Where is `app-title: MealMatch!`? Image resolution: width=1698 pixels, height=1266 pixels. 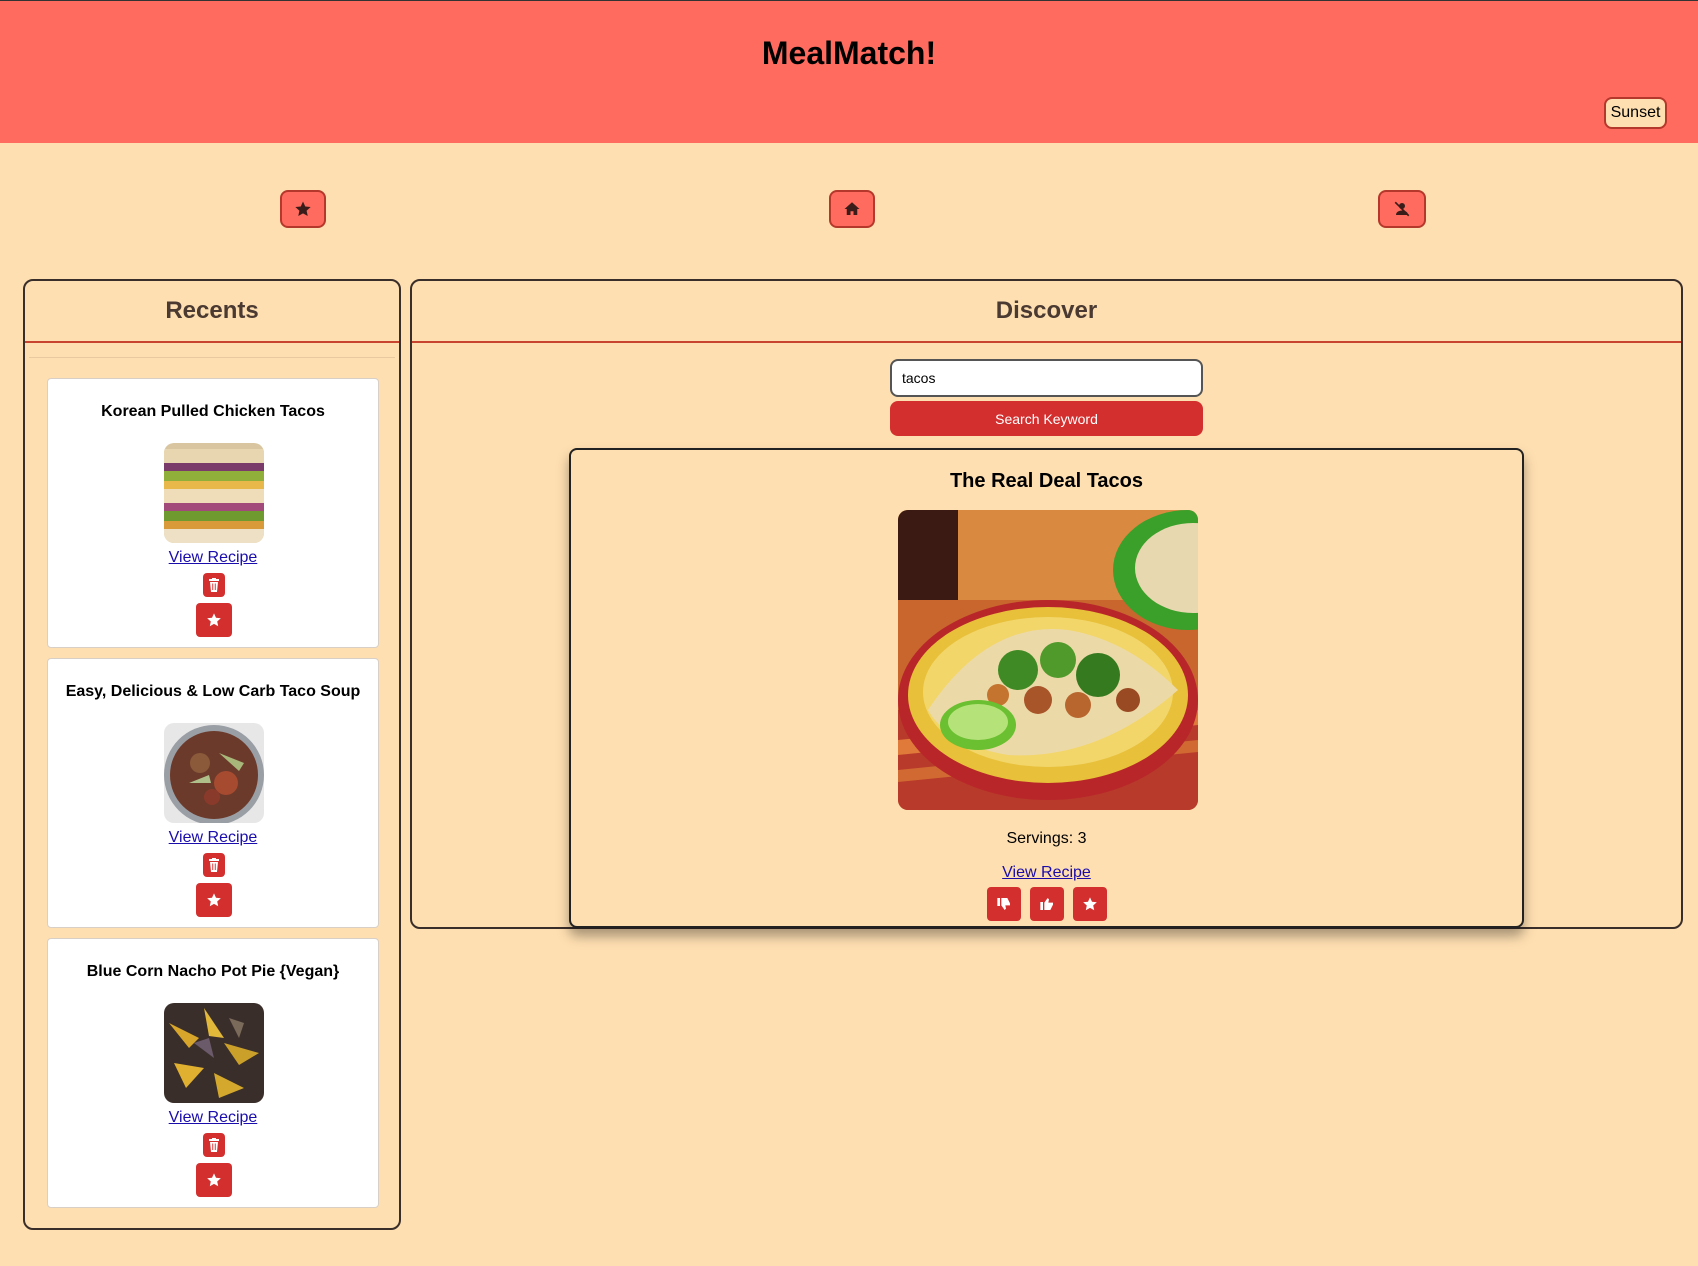 app-title: MealMatch! is located at coordinates (849, 53).